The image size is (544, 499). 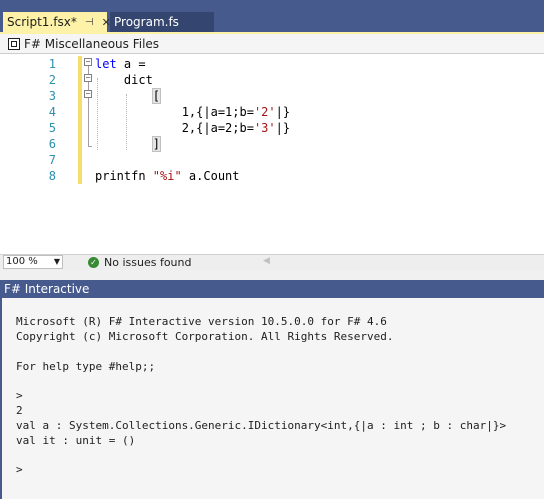 What do you see at coordinates (92, 43) in the screenshot?
I see `project-dropdown-label: F# Miscellaneous Files` at bounding box center [92, 43].